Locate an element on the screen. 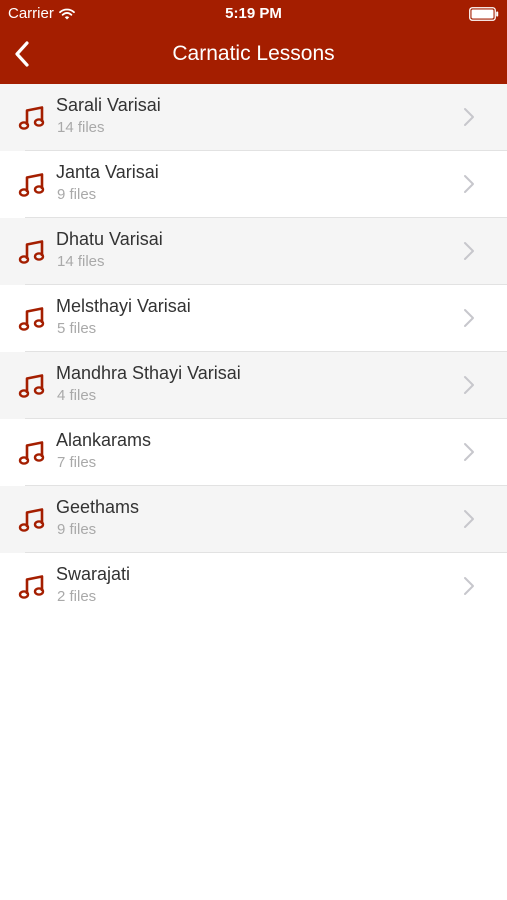  list-item: Swarajati 2 files is located at coordinates (253, 586).